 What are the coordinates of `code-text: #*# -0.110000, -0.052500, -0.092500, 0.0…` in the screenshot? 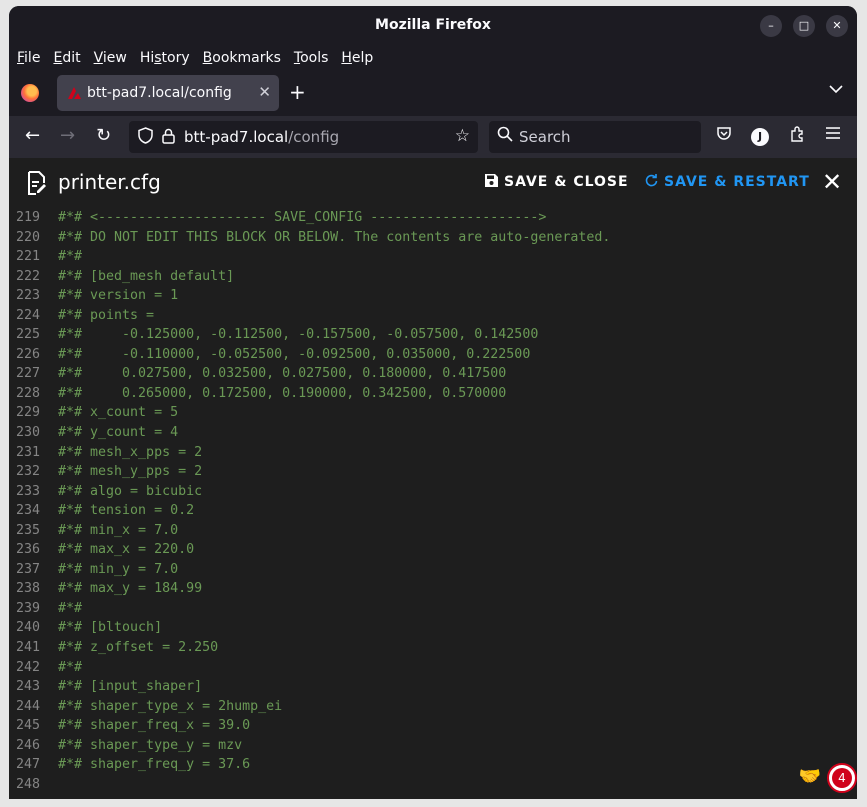 It's located at (294, 354).